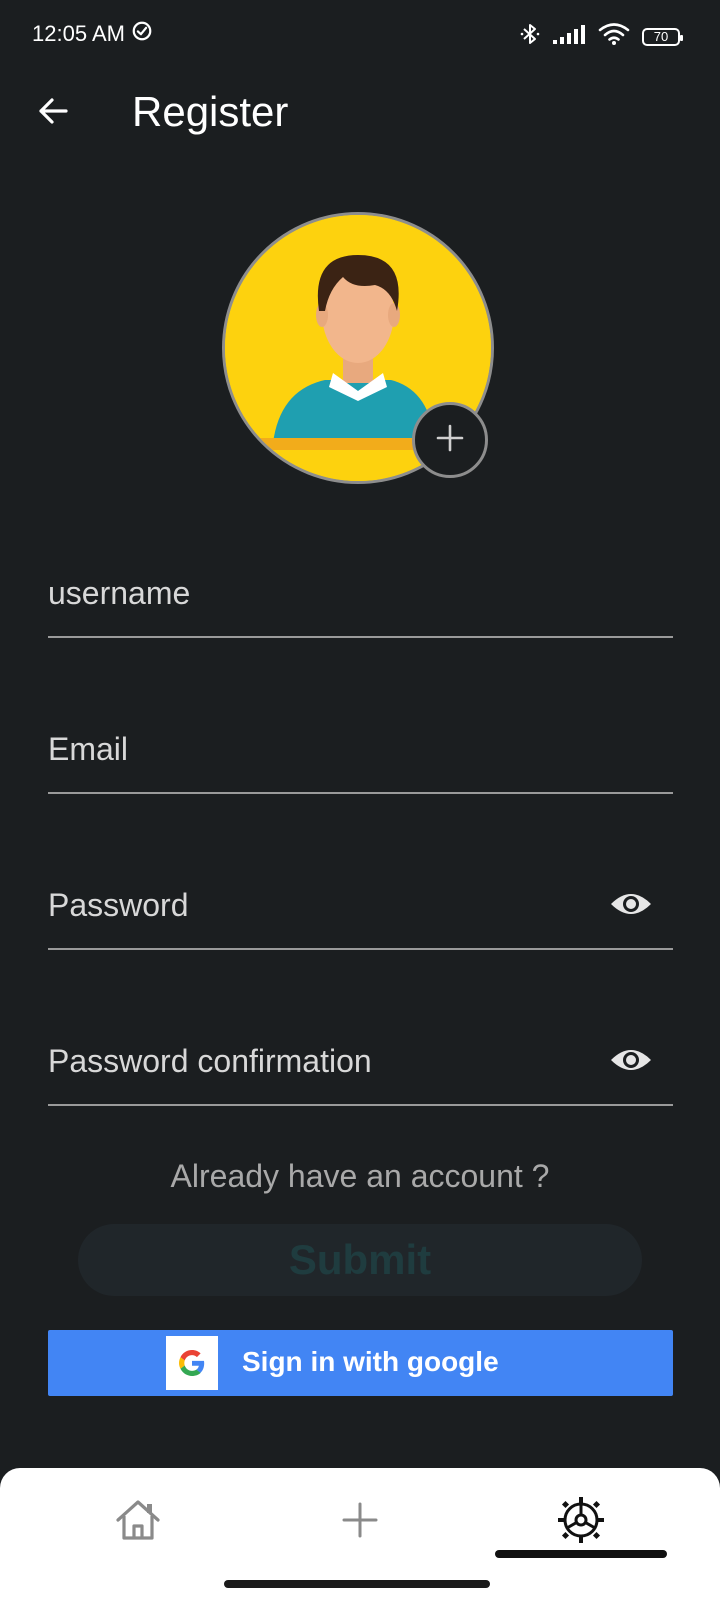 Image resolution: width=720 pixels, height=1600 pixels. I want to click on password-confirmation-visibility-toggle, so click(631, 1062).